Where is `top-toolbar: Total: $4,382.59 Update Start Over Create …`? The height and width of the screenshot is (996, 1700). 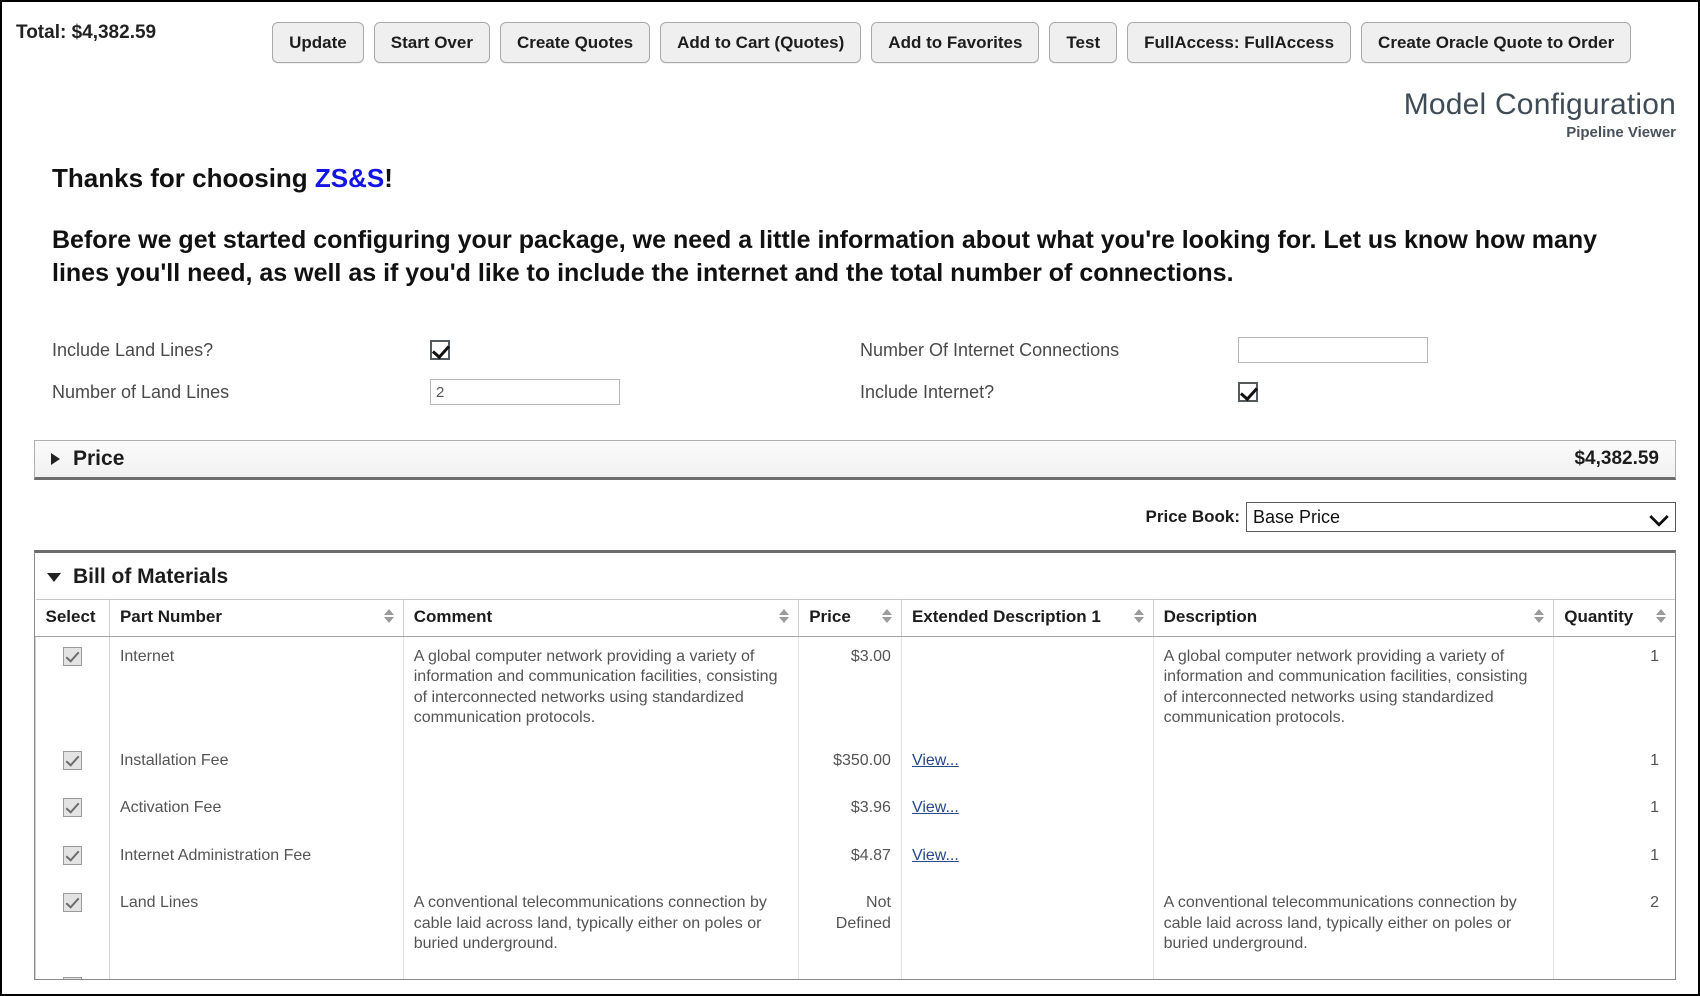
top-toolbar: Total: $4,382.59 Update Start Over Create … is located at coordinates (850, 42).